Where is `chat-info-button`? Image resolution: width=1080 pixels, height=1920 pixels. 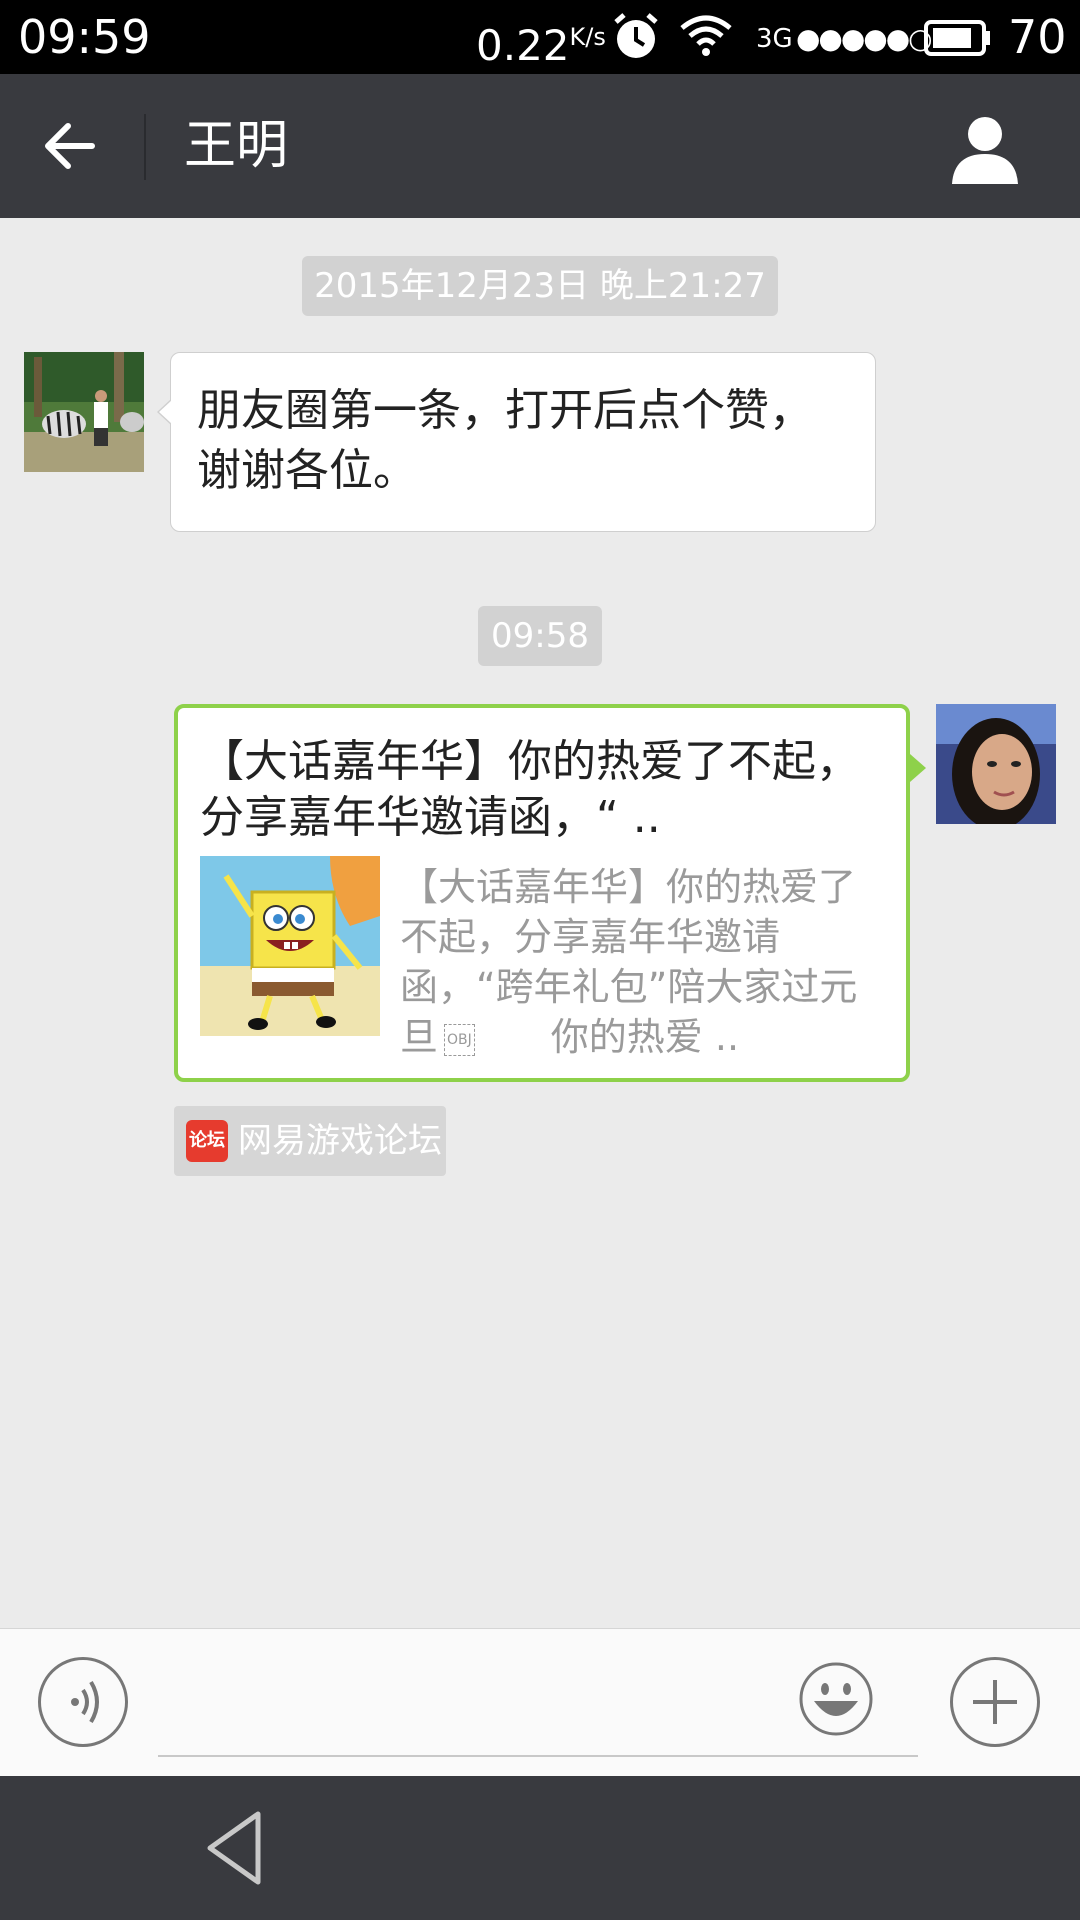 chat-info-button is located at coordinates (985, 150).